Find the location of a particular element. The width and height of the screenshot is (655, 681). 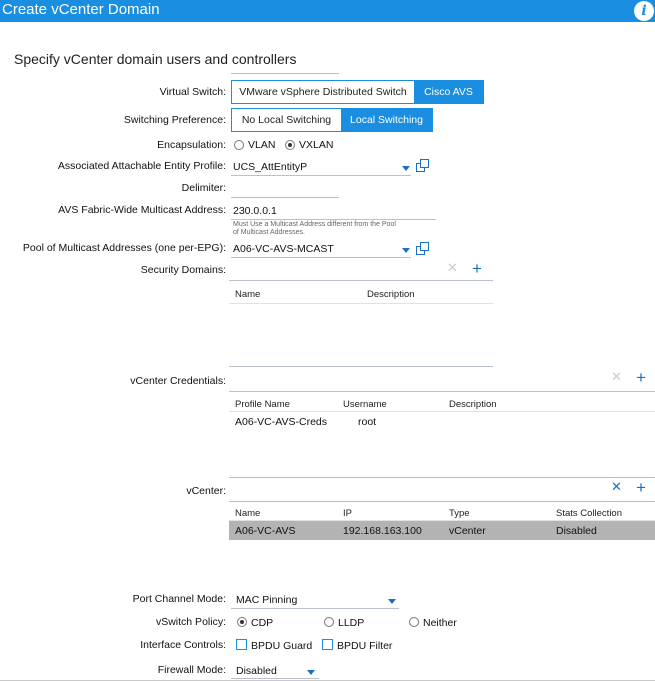

interface-controls-label: Interface Controls: is located at coordinates (183, 645).